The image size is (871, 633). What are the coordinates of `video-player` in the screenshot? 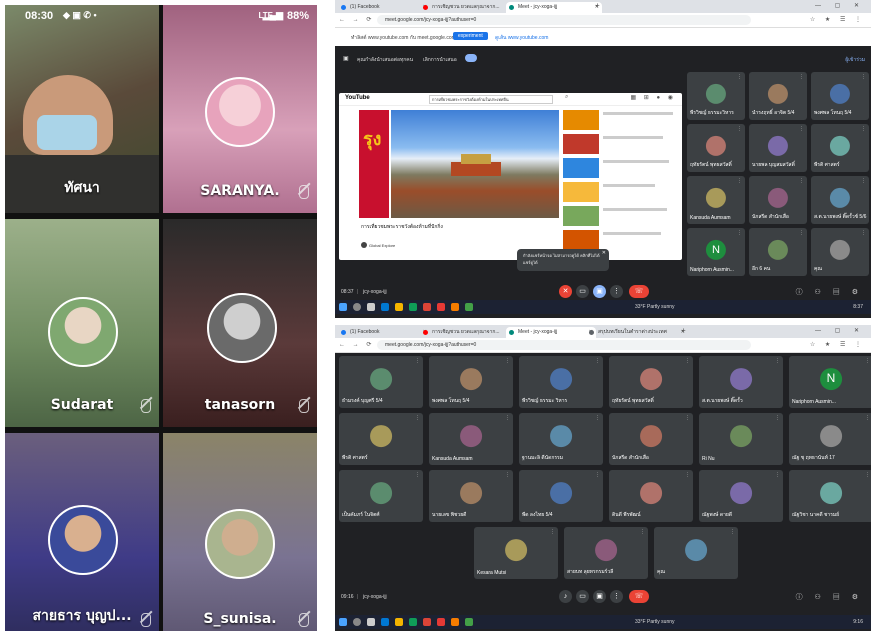 It's located at (475, 164).